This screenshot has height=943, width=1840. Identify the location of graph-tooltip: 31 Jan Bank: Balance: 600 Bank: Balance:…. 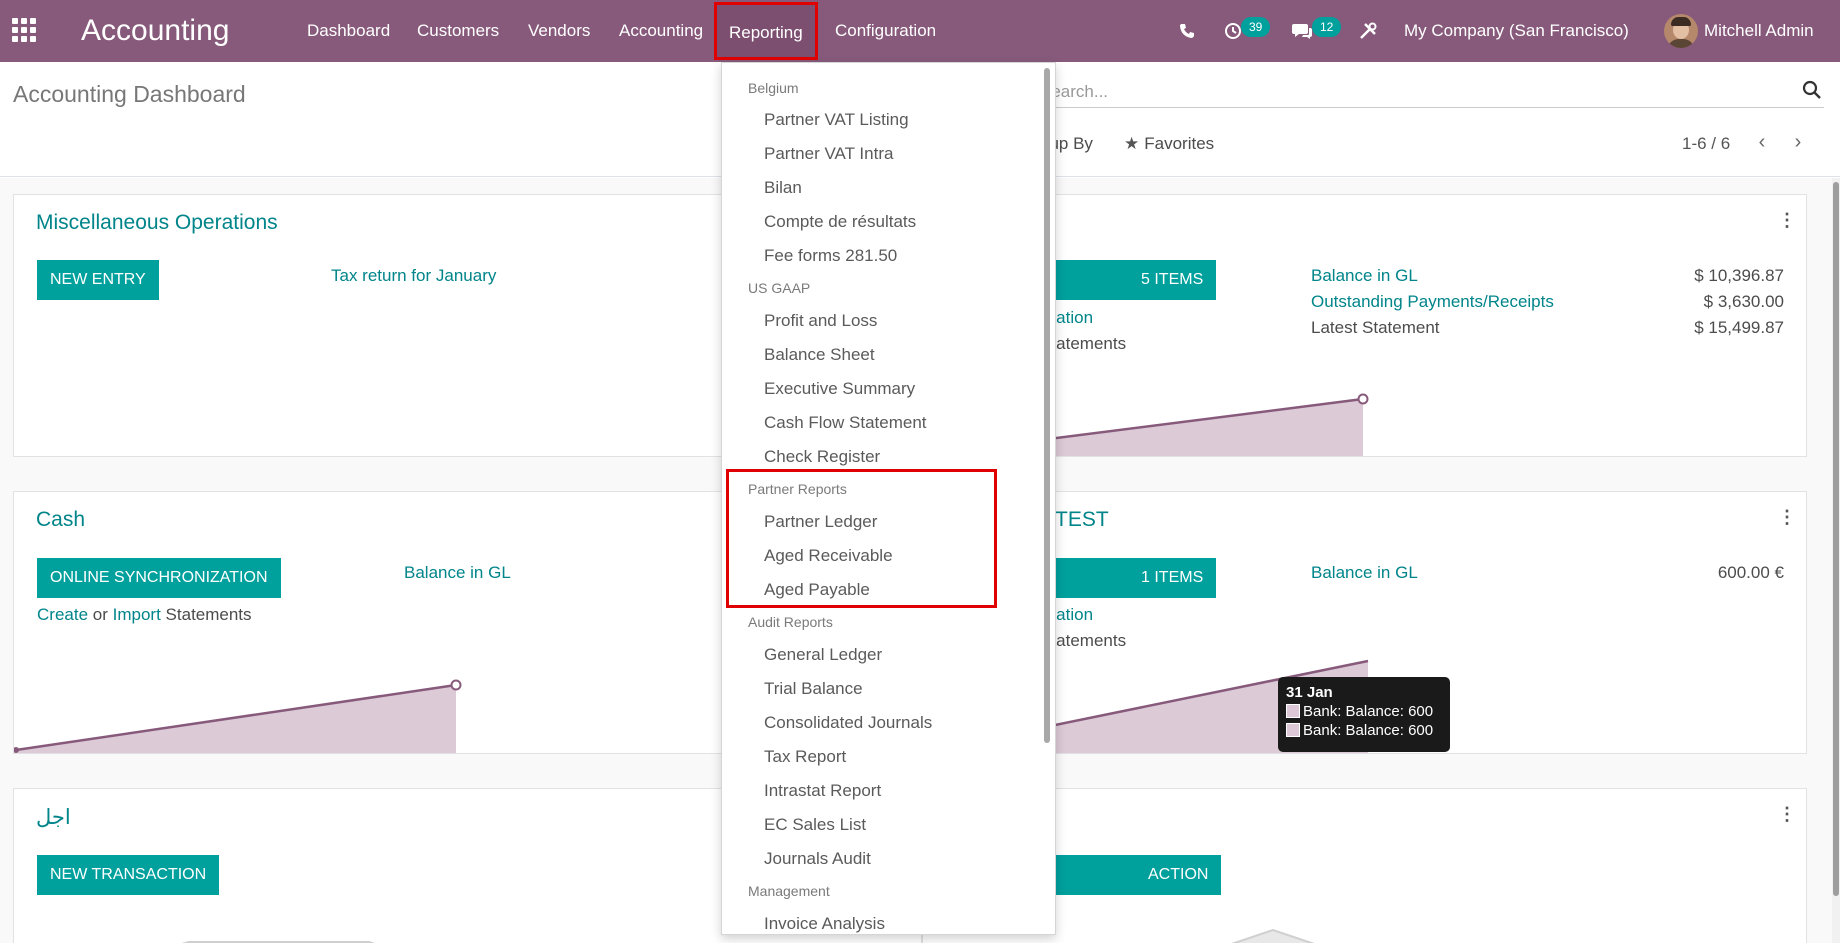
(1364, 714).